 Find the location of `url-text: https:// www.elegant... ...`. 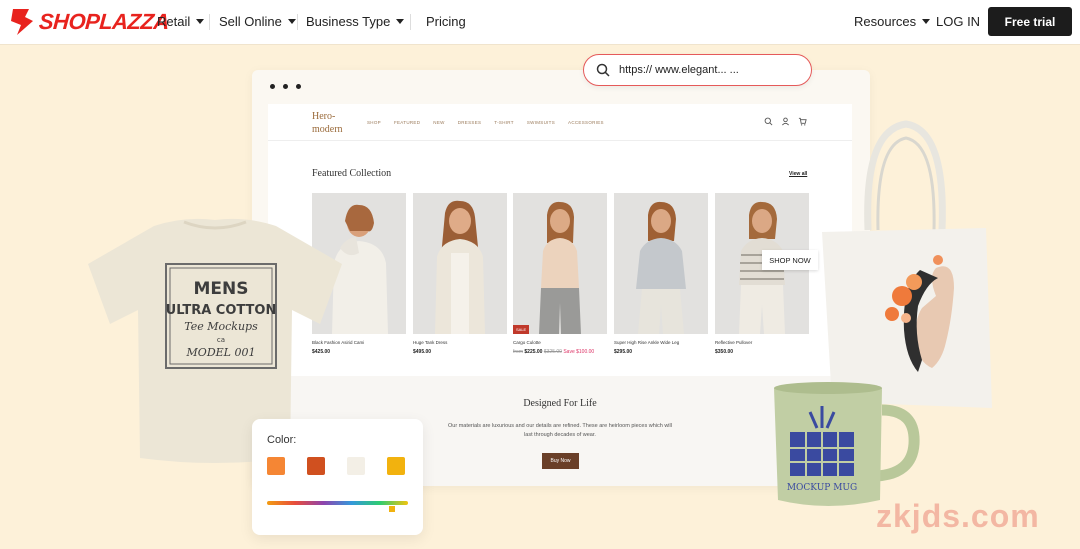

url-text: https:// www.elegant... ... is located at coordinates (679, 70).